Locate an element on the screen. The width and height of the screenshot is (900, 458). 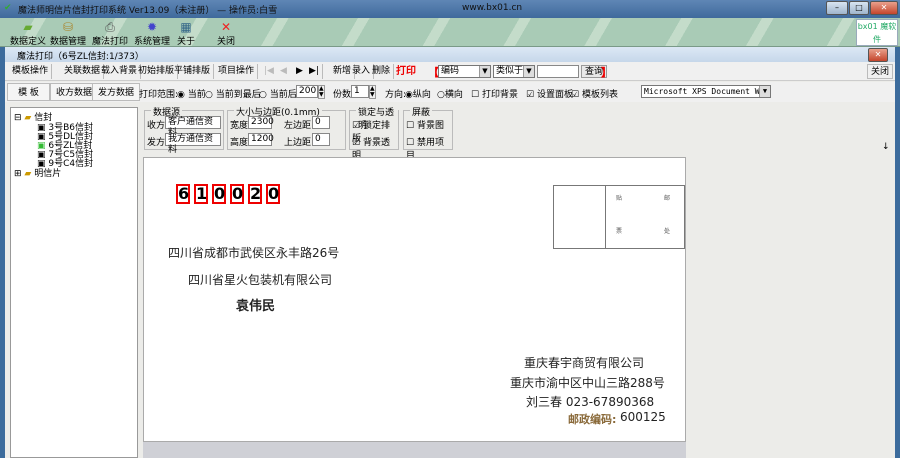
inner-window-title: 魔法打印（6号ZL信封:1/373） is located at coordinates (450, 54).